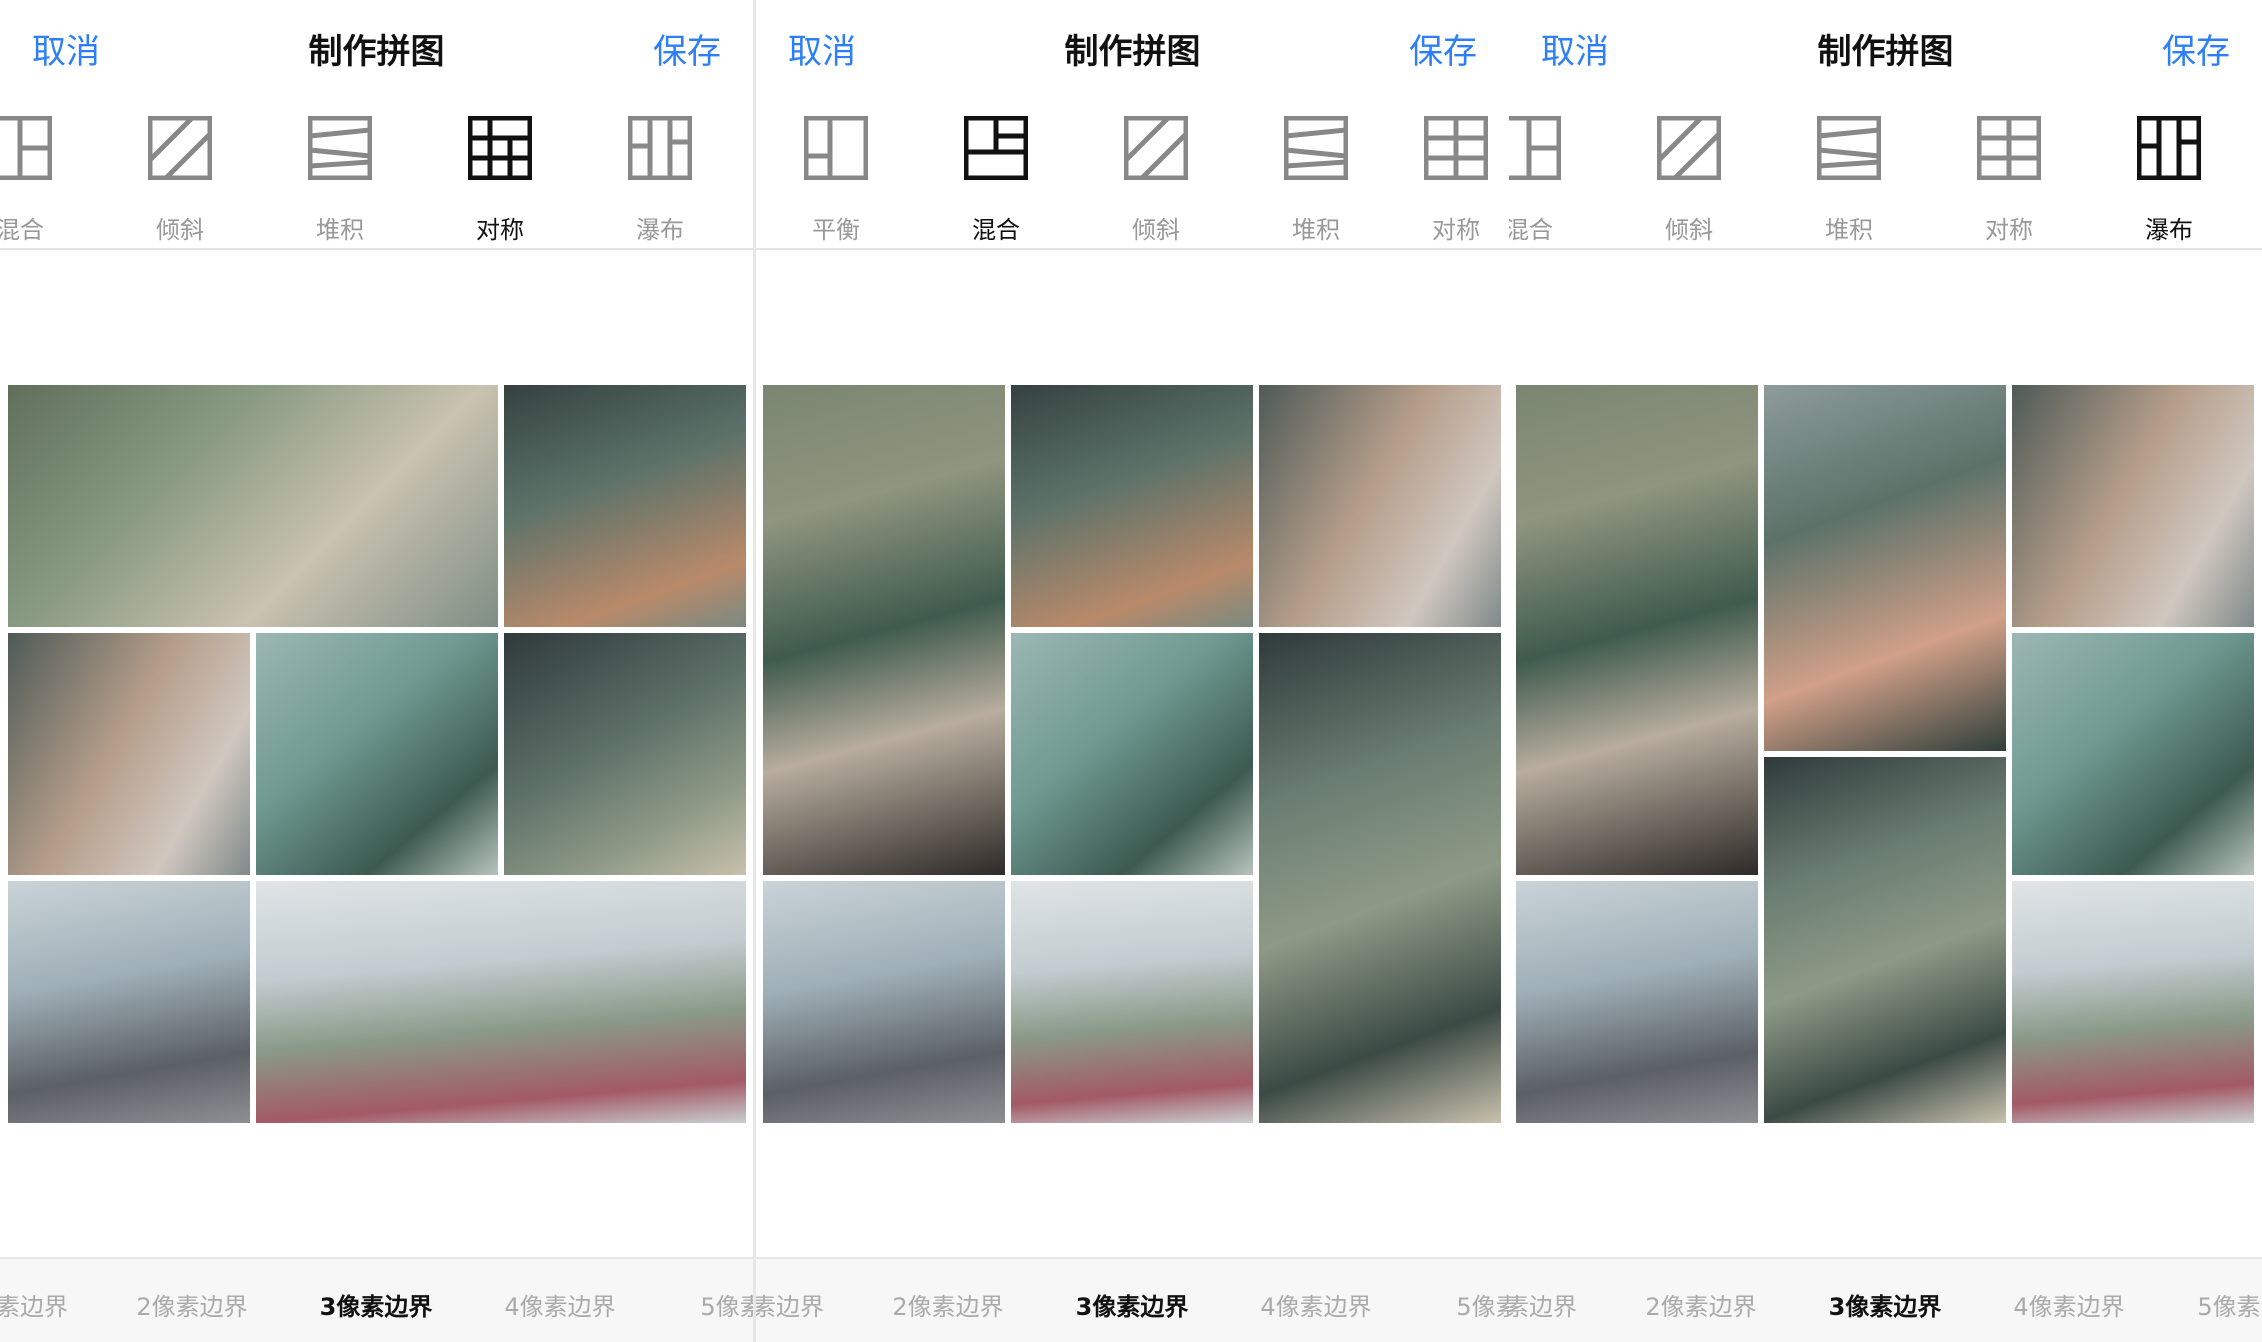 The width and height of the screenshot is (2262, 1342). I want to click on layout-label: 平衡, so click(836, 230).